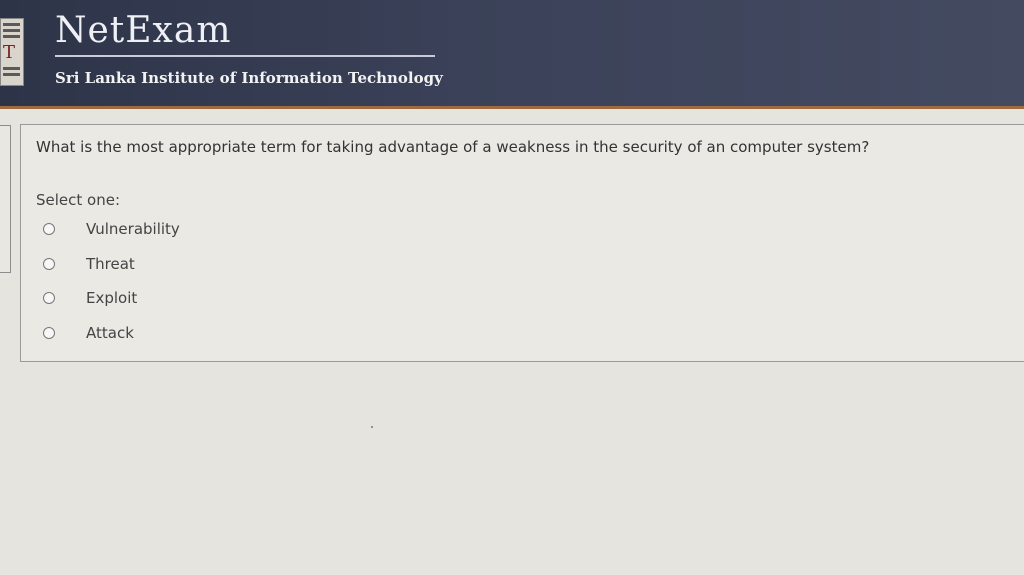 The image size is (1024, 575). What do you see at coordinates (143, 30) in the screenshot?
I see `brand-title: NetExam` at bounding box center [143, 30].